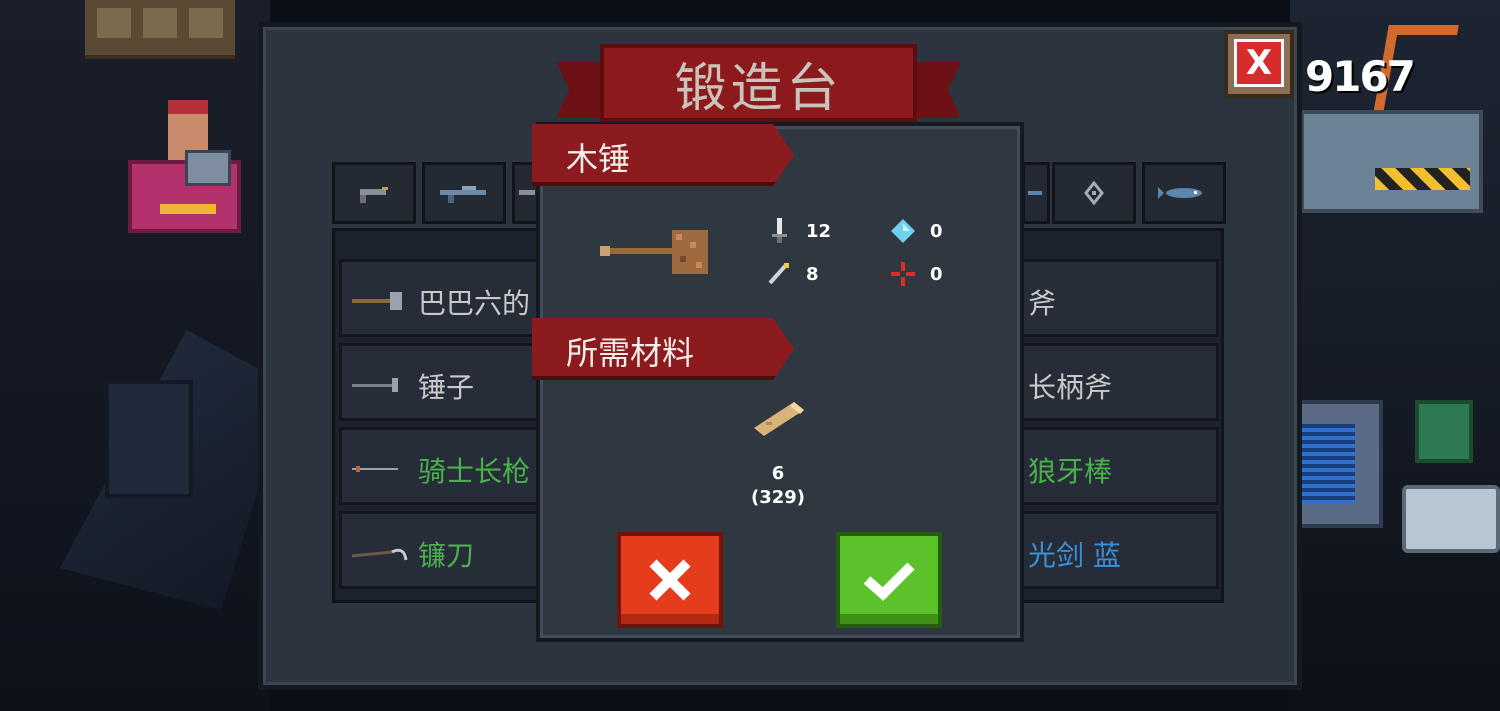 The height and width of the screenshot is (711, 1500). Describe the element at coordinates (936, 274) in the screenshot. I see `accuracy-value: 0` at that location.